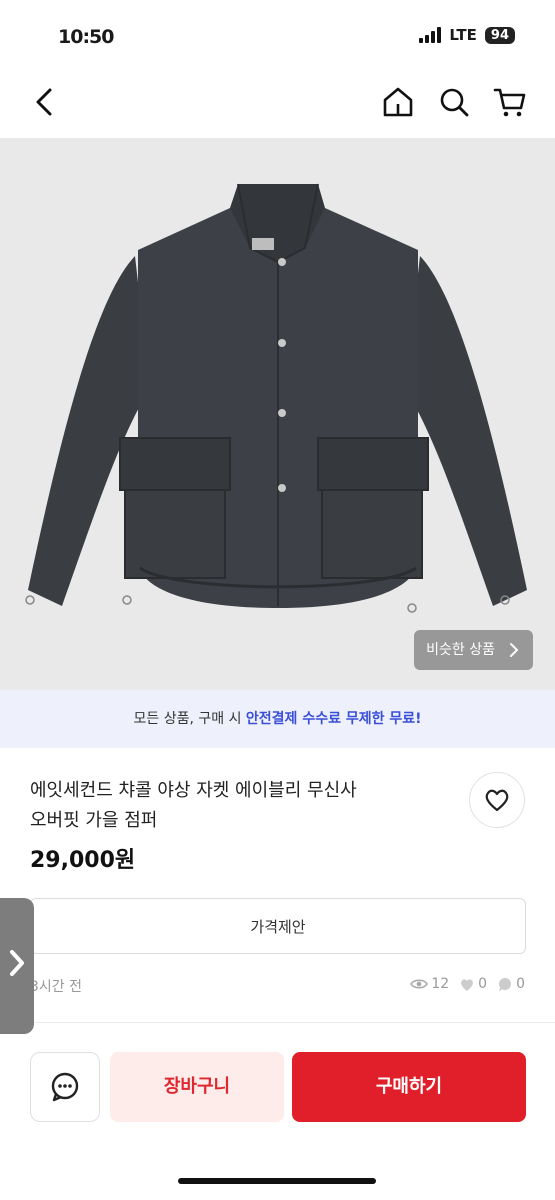 The height and width of the screenshot is (1200, 555). What do you see at coordinates (520, 984) in the screenshot?
I see `chats-count: 0` at bounding box center [520, 984].